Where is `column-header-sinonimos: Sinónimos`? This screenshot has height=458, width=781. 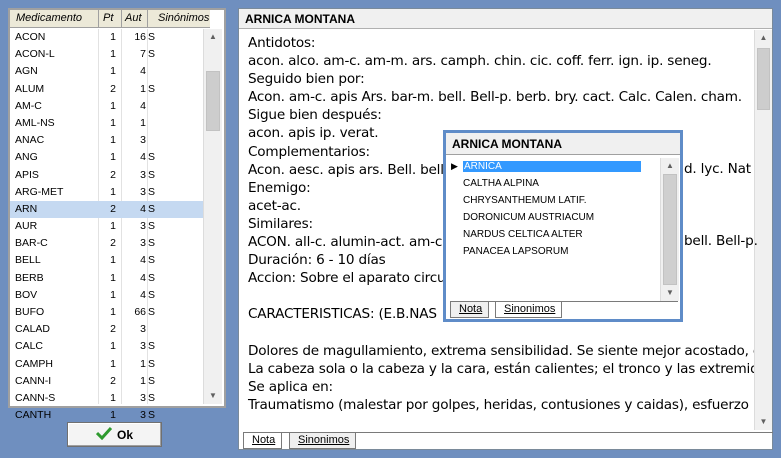
column-header-sinonimos: Sinónimos is located at coordinates (183, 18).